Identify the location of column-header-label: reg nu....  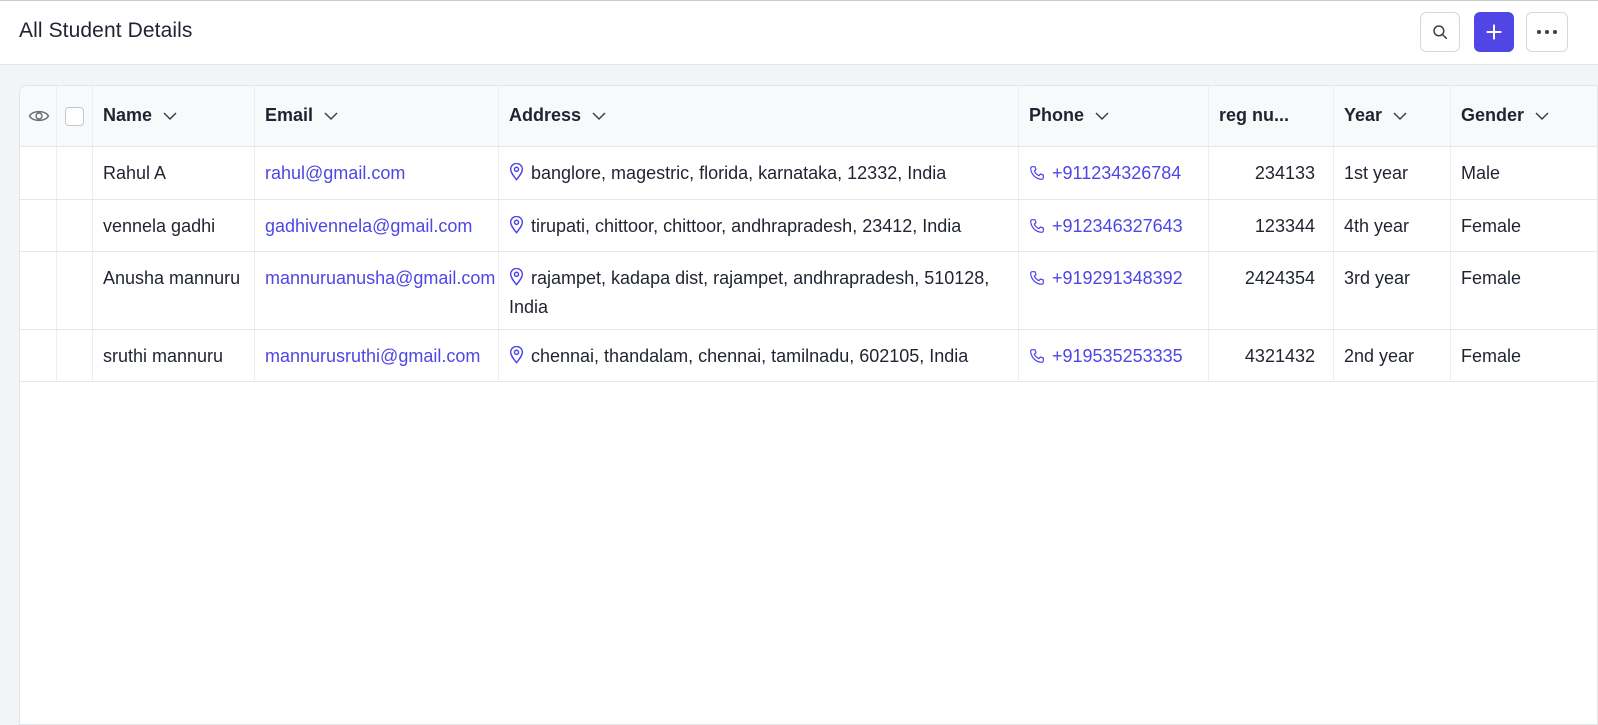
(1254, 115).